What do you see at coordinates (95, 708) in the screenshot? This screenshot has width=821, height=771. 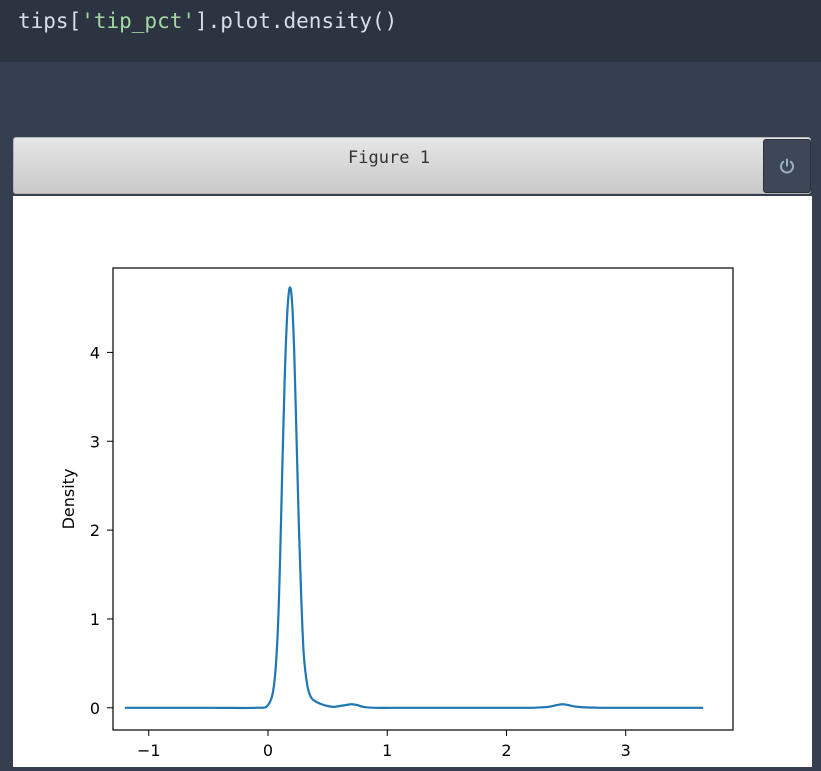 I see `y-tick-label: 0` at bounding box center [95, 708].